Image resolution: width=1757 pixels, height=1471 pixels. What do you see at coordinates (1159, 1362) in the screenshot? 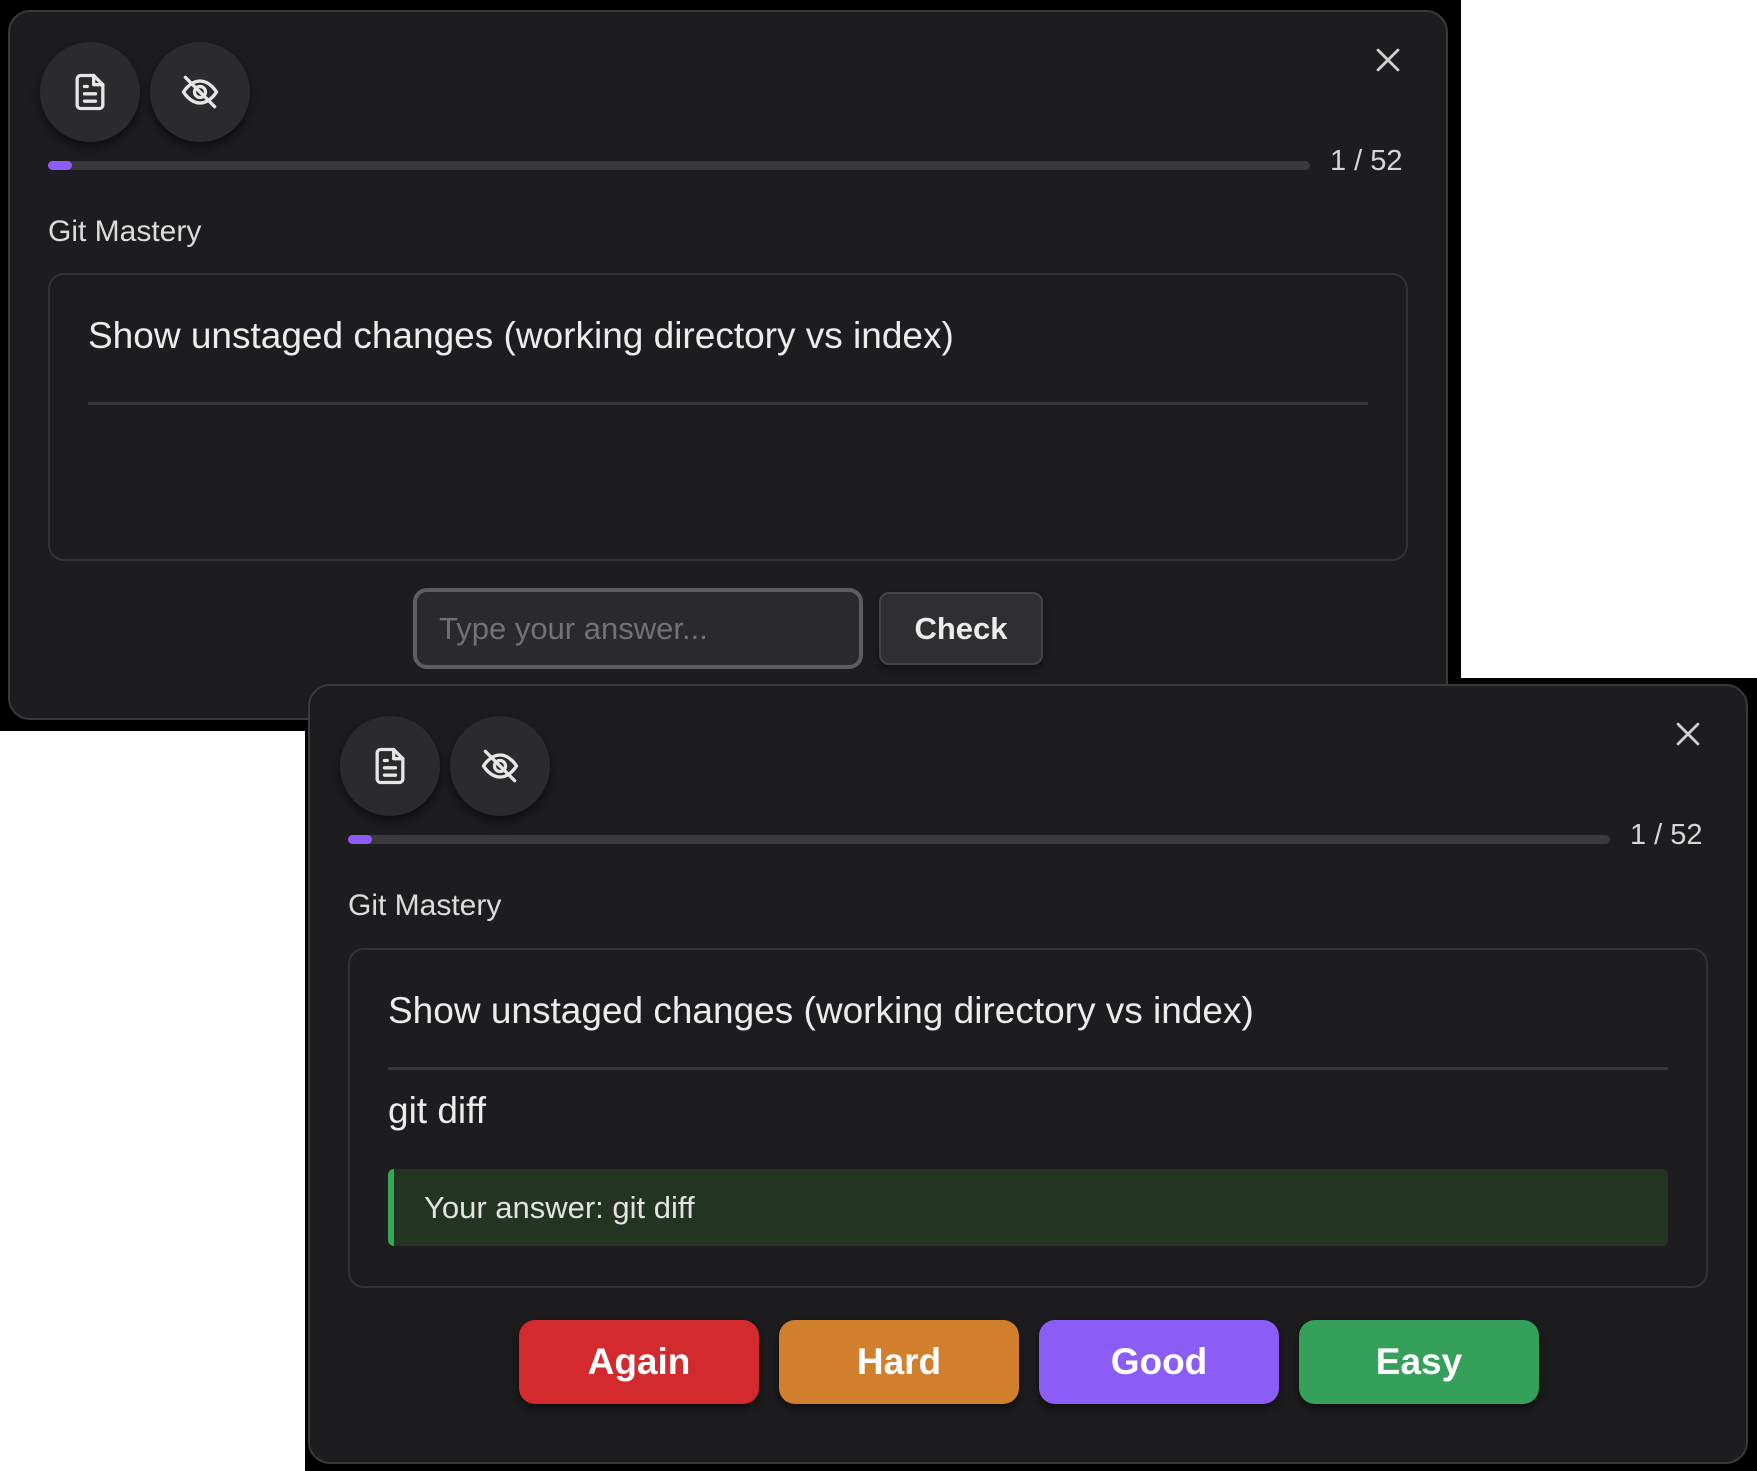
I see `rate-good-button: Good` at bounding box center [1159, 1362].